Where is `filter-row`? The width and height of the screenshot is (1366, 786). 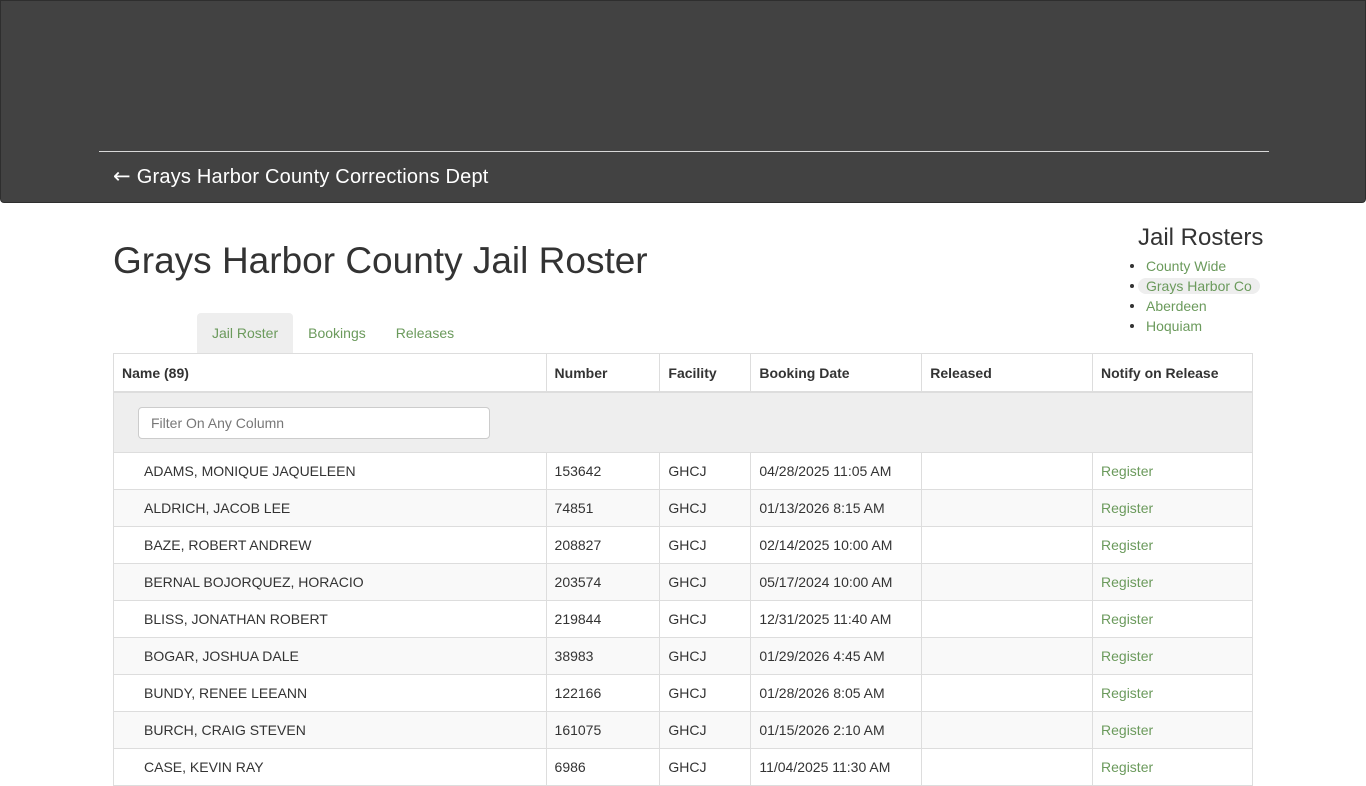 filter-row is located at coordinates (683, 422).